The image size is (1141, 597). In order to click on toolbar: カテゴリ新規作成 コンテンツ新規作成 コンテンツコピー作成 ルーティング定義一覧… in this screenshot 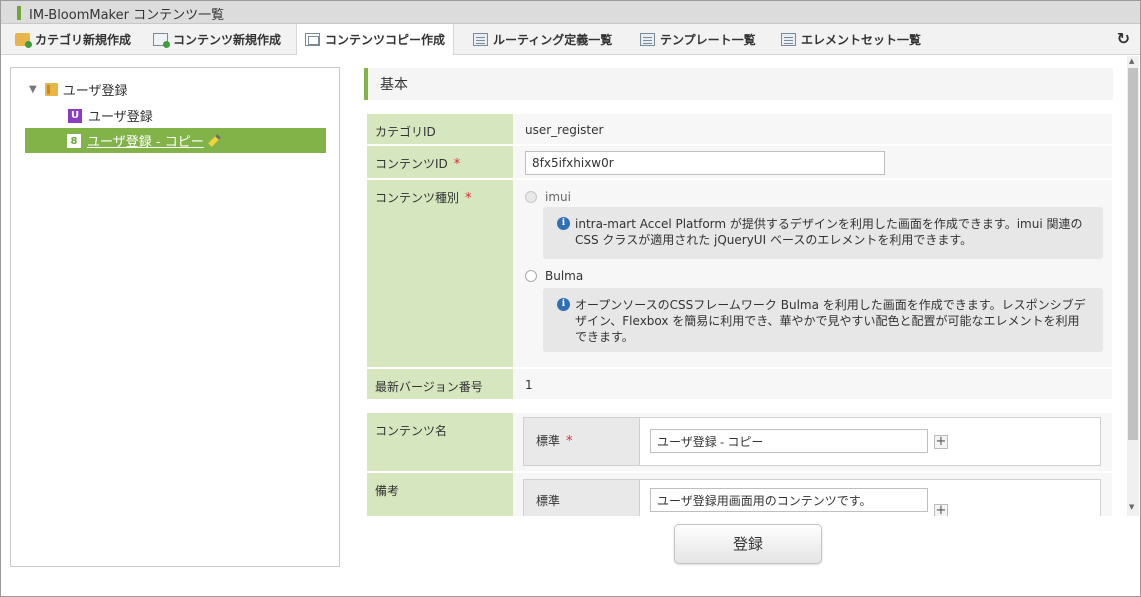, I will do `click(570, 39)`.